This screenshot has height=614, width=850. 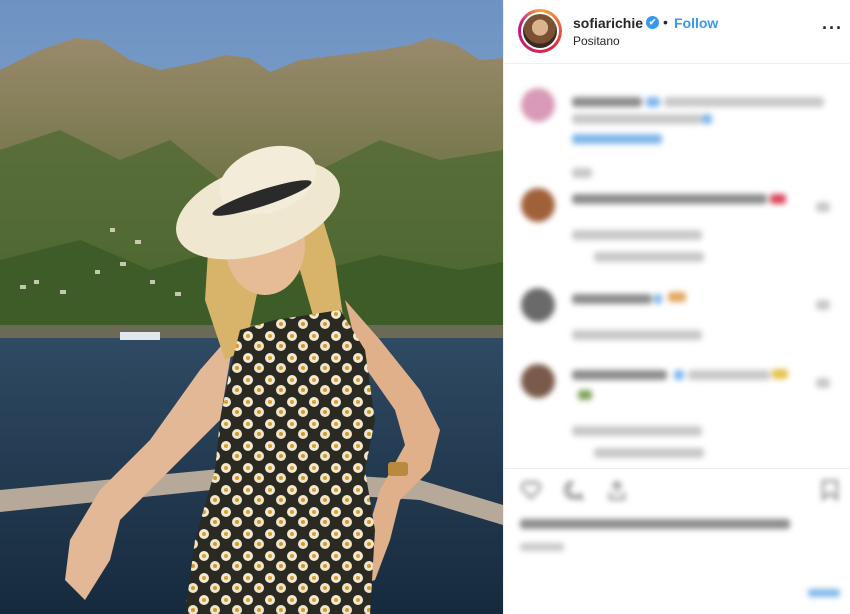 What do you see at coordinates (652, 22) in the screenshot?
I see `verified-badge-icon: ✔` at bounding box center [652, 22].